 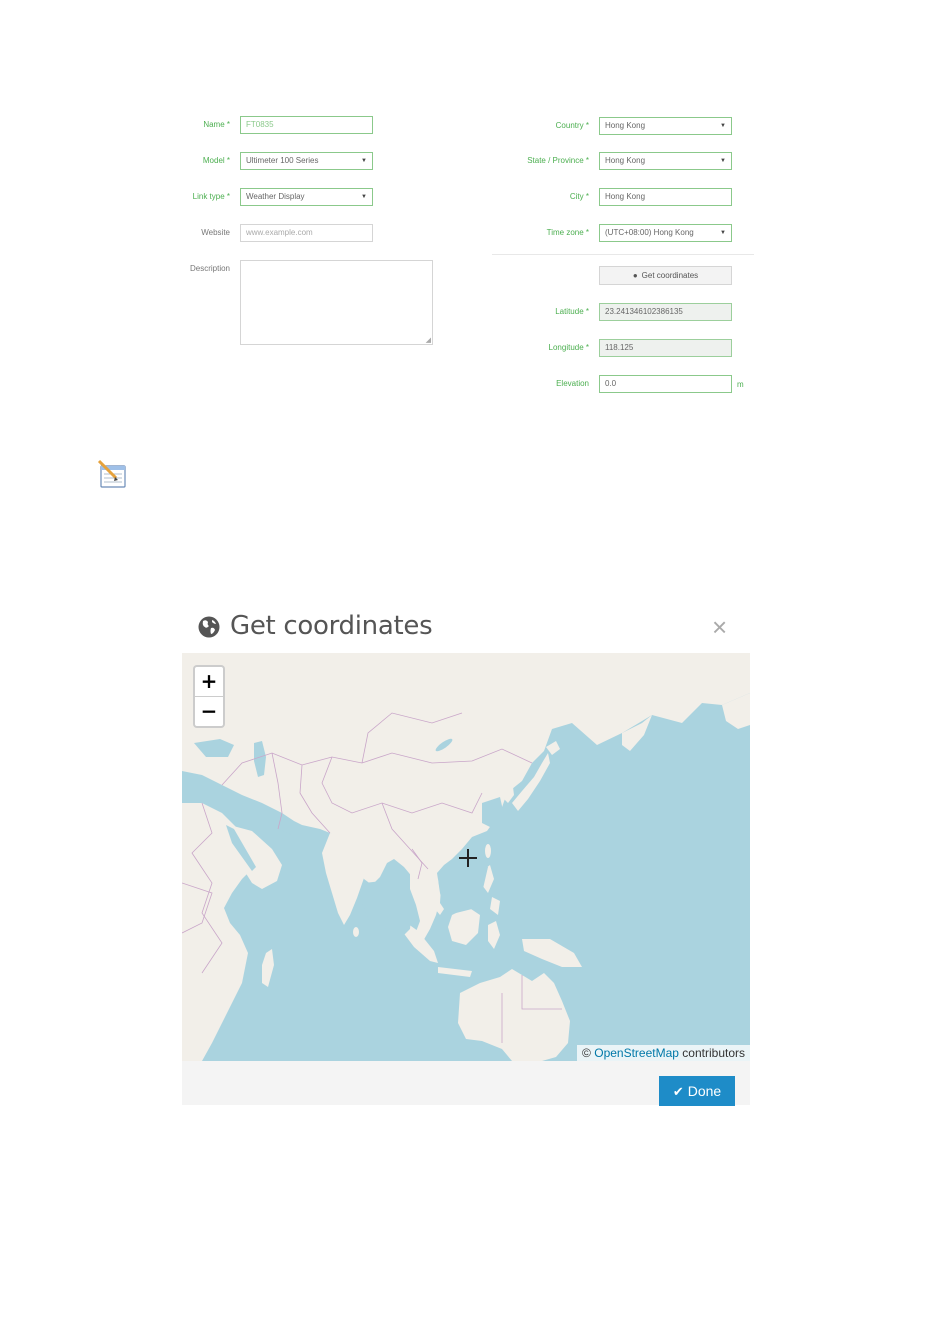 I want to click on dialog-footer: ✔ Done, so click(x=466, y=1083).